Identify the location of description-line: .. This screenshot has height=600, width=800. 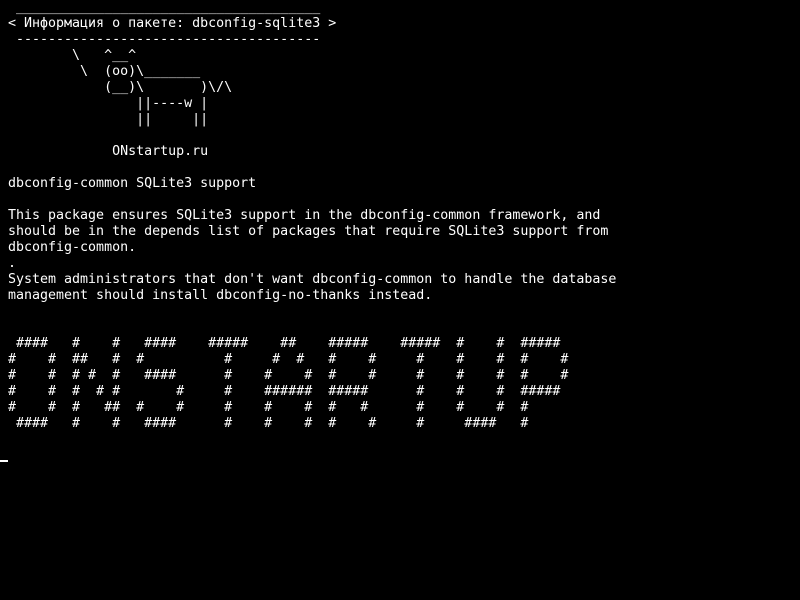
(12, 263).